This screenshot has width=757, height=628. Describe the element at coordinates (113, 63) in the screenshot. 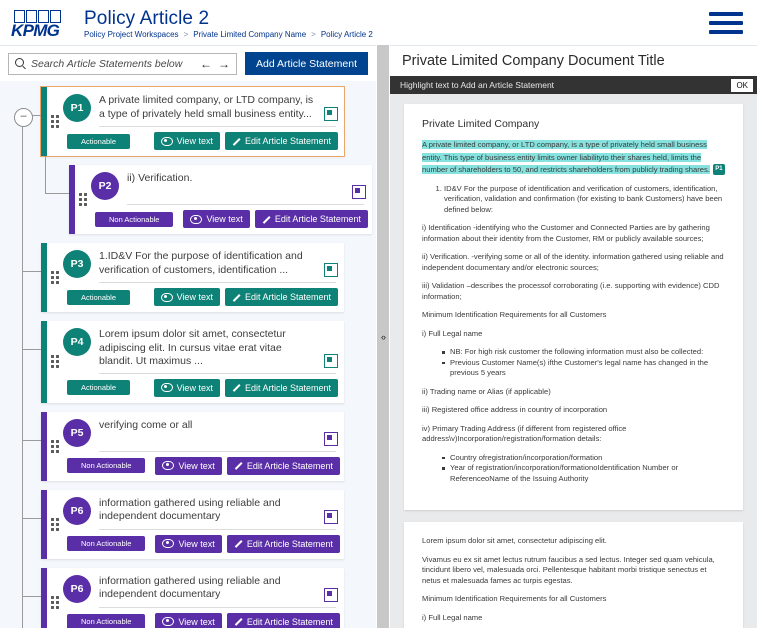

I see `search-input` at that location.